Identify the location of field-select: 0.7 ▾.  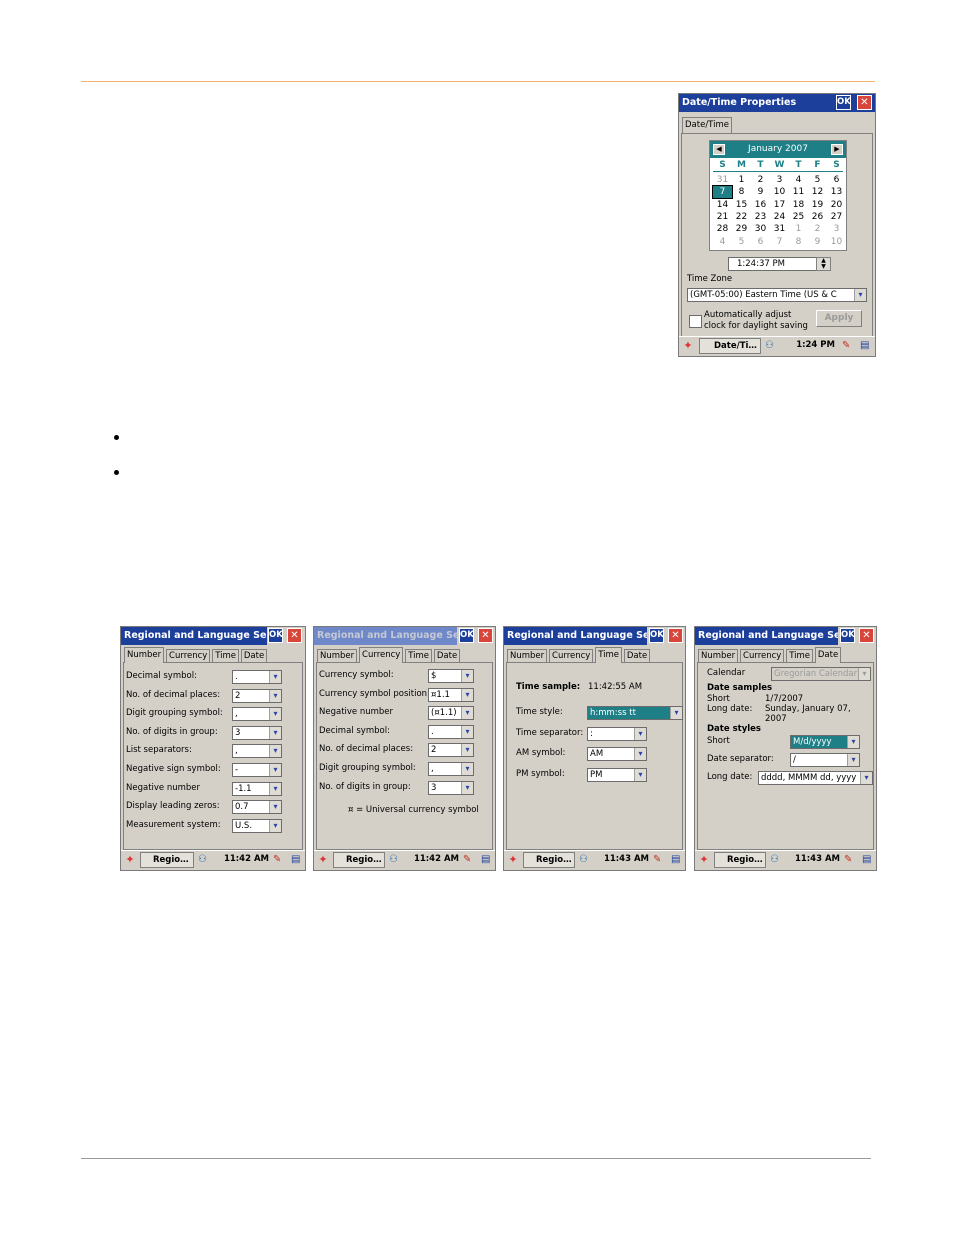
(257, 807).